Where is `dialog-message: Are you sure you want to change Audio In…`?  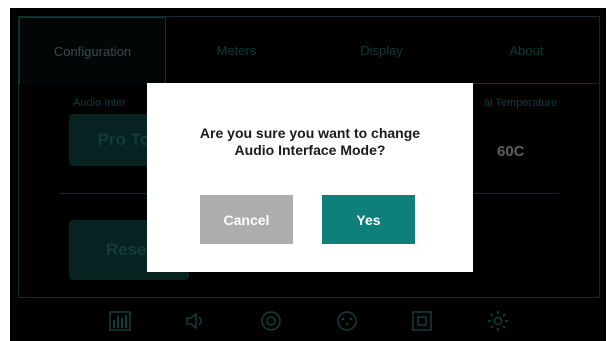 dialog-message: Are you sure you want to change Audio In… is located at coordinates (310, 142).